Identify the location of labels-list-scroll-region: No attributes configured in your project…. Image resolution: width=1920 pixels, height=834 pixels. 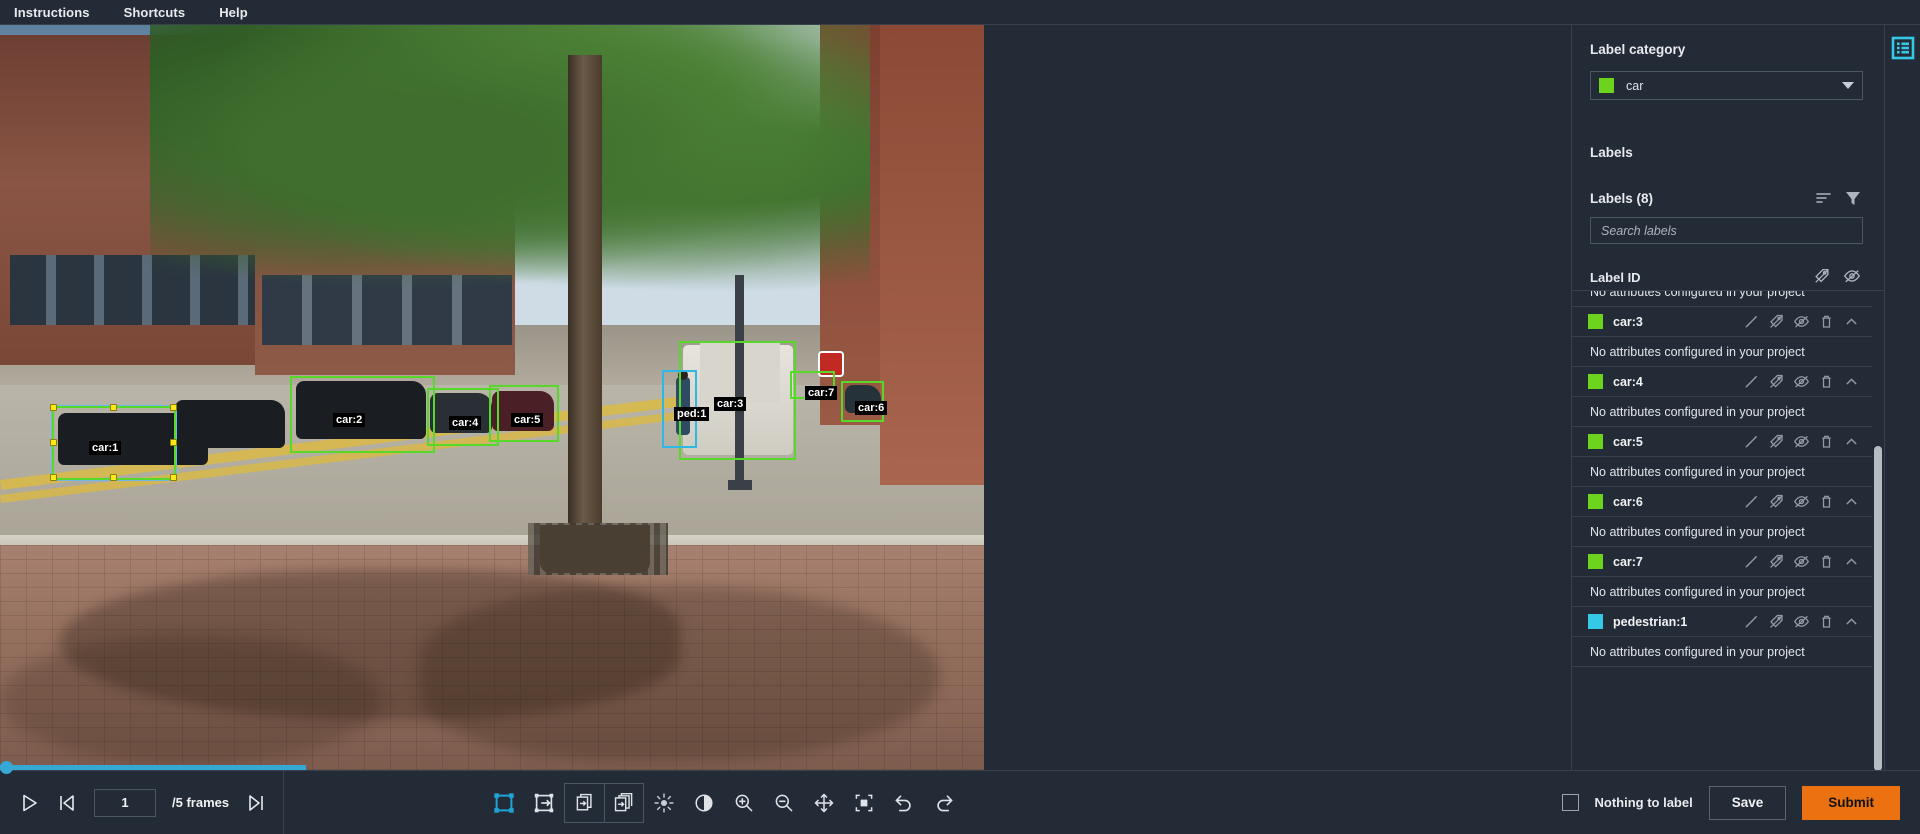
(1728, 530).